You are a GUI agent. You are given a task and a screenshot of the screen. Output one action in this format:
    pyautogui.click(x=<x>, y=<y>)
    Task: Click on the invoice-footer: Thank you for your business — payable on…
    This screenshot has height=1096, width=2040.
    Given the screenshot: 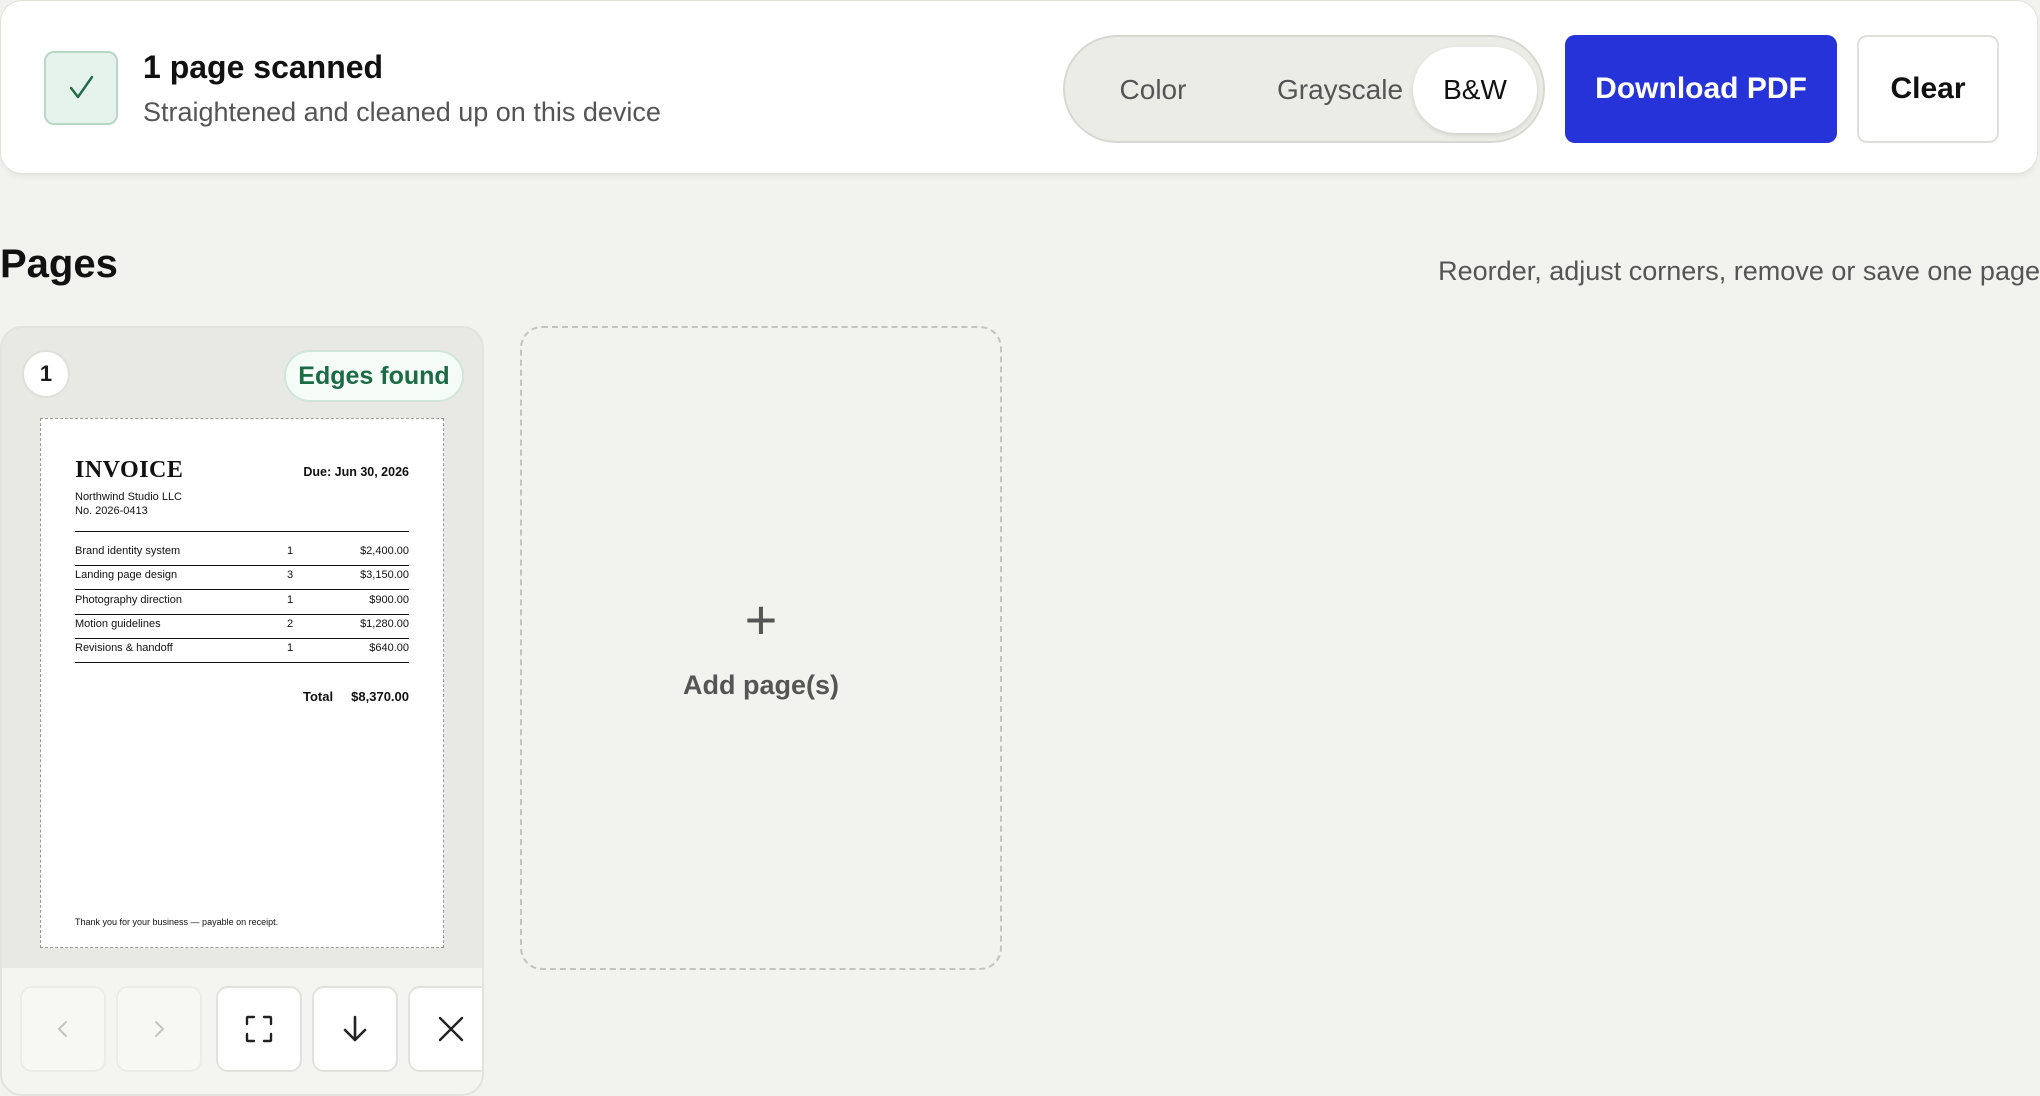 What is the action you would take?
    pyautogui.click(x=177, y=922)
    